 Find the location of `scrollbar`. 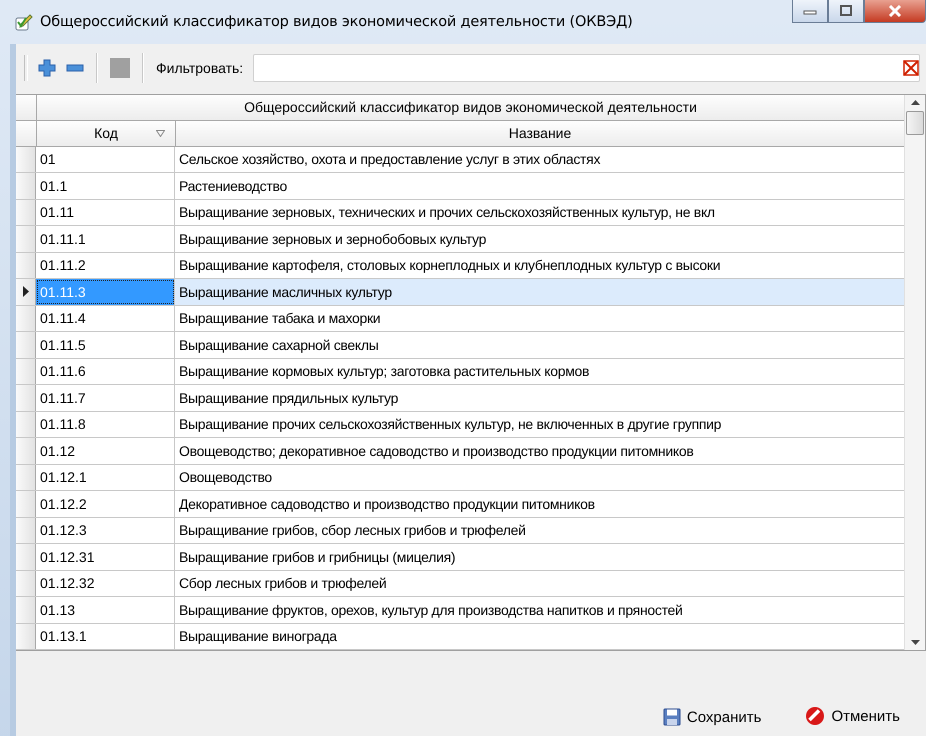

scrollbar is located at coordinates (914, 372).